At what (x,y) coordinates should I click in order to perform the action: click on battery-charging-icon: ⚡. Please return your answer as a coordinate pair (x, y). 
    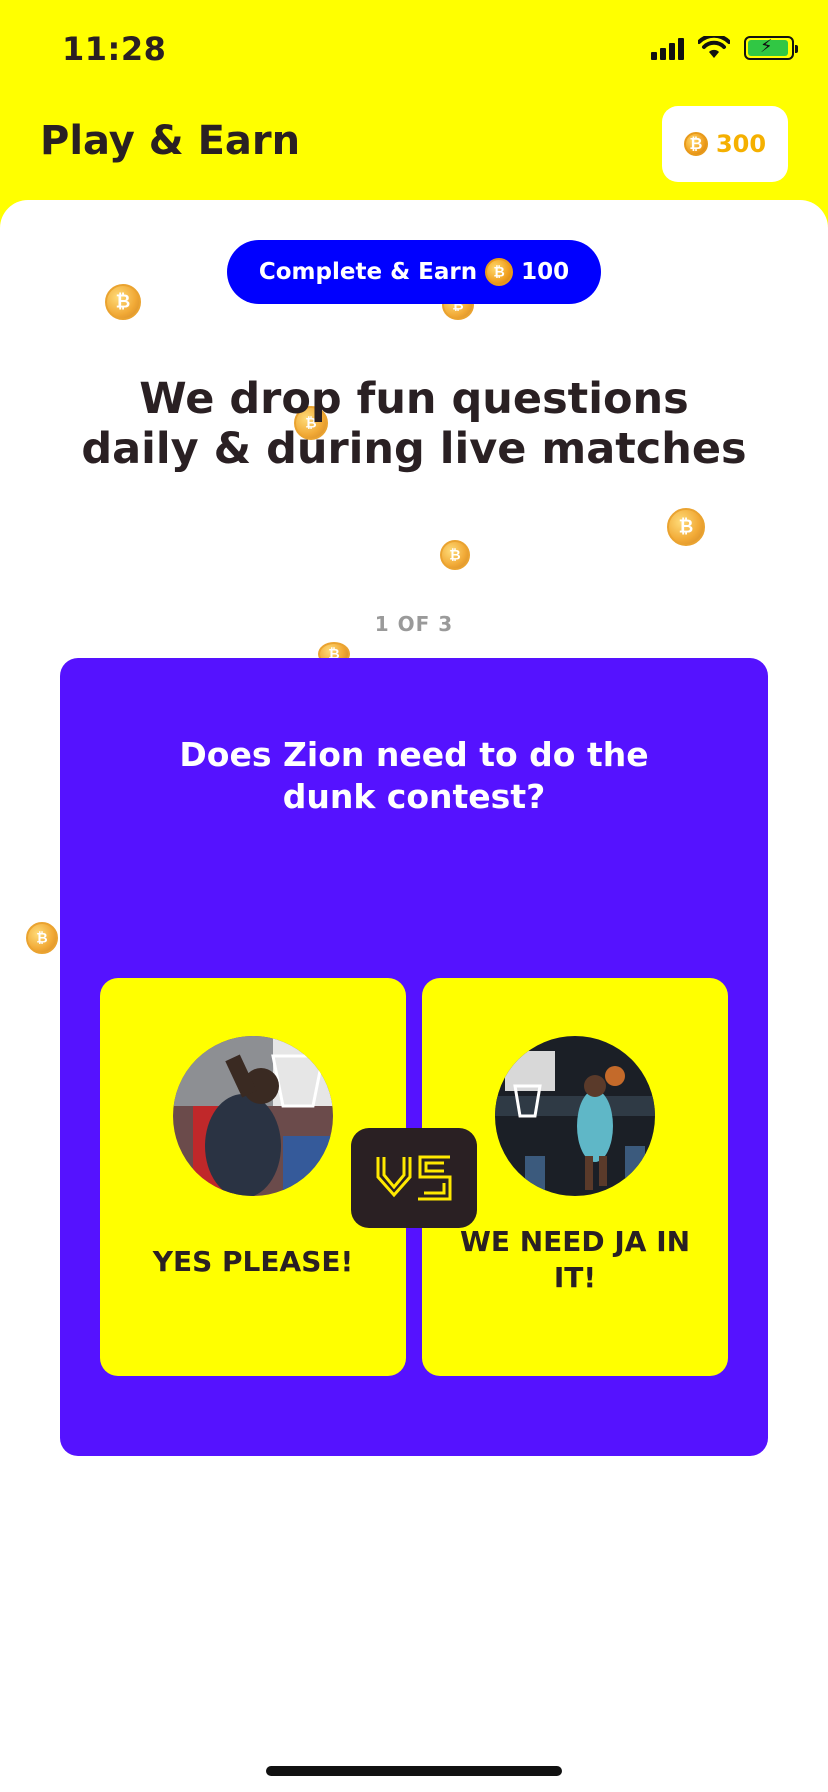
    Looking at the image, I should click on (771, 48).